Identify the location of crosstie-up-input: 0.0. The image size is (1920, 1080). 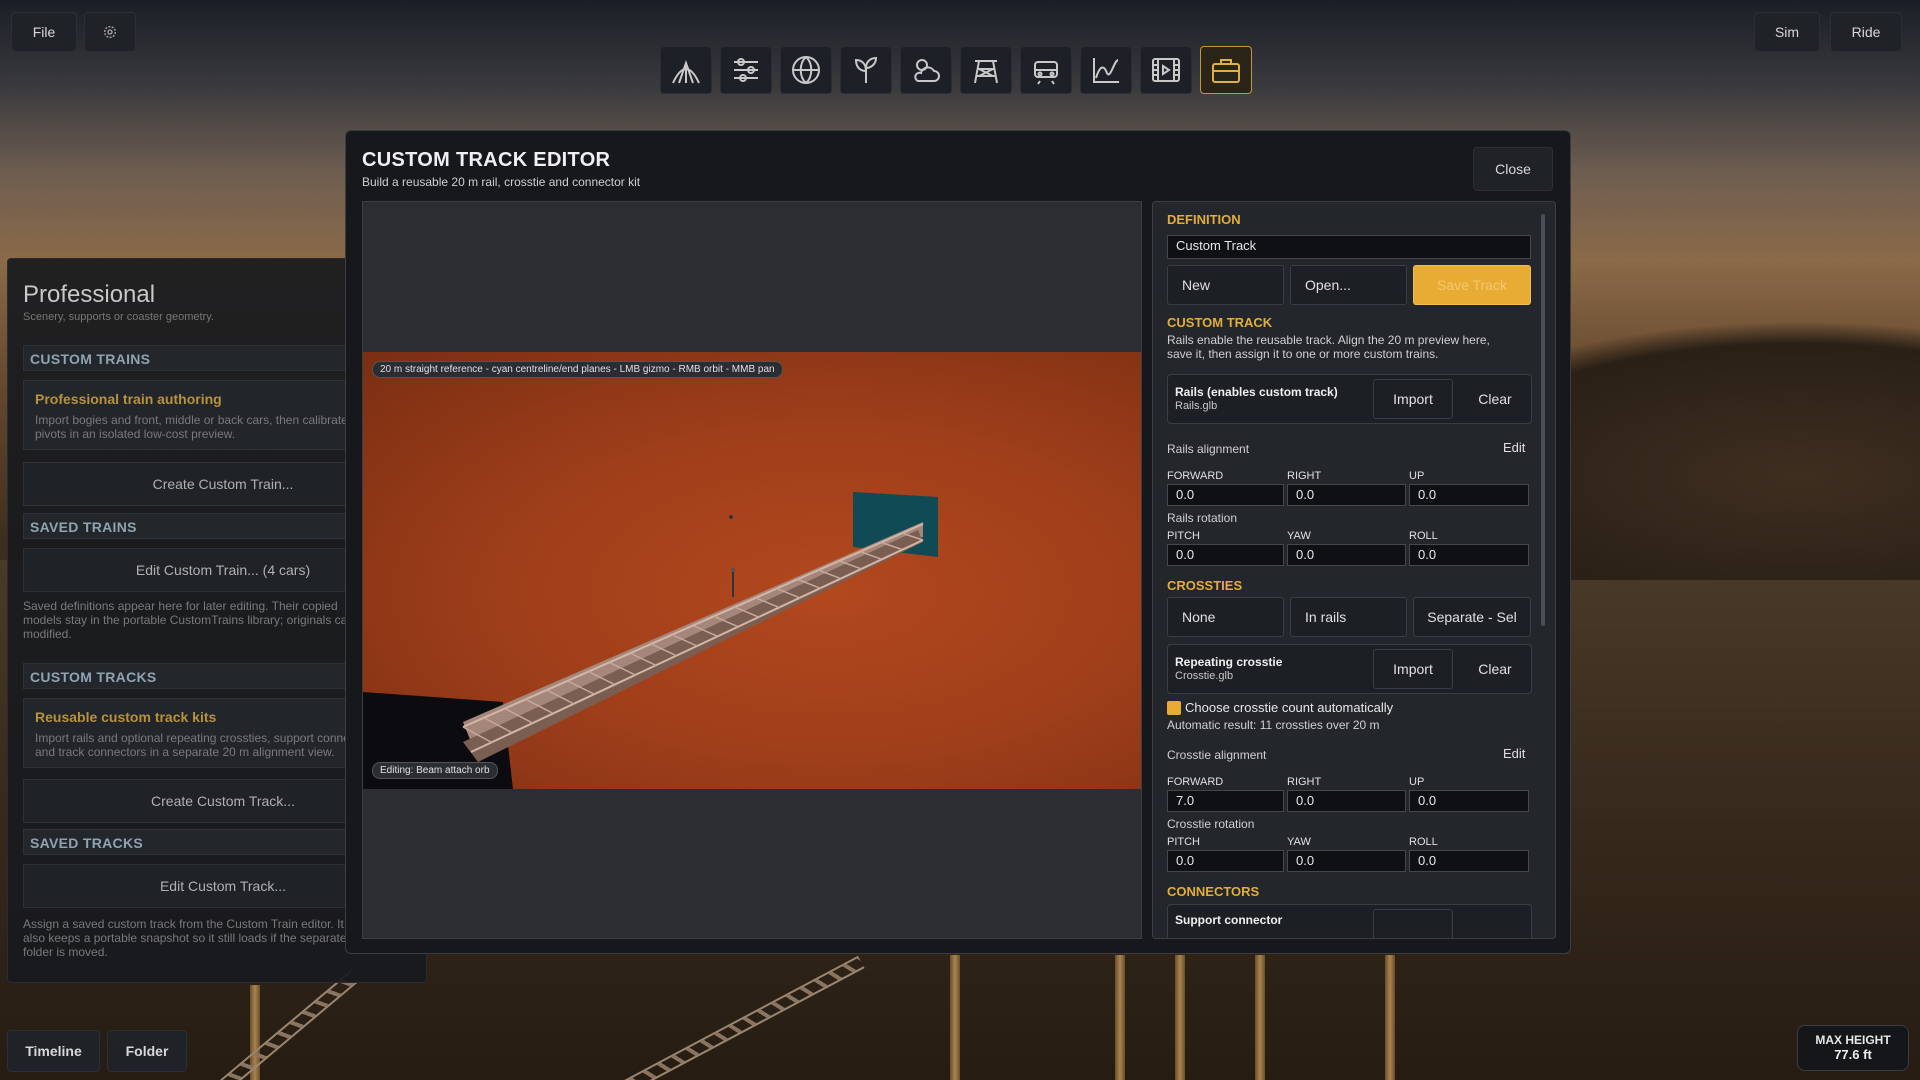
(1469, 801).